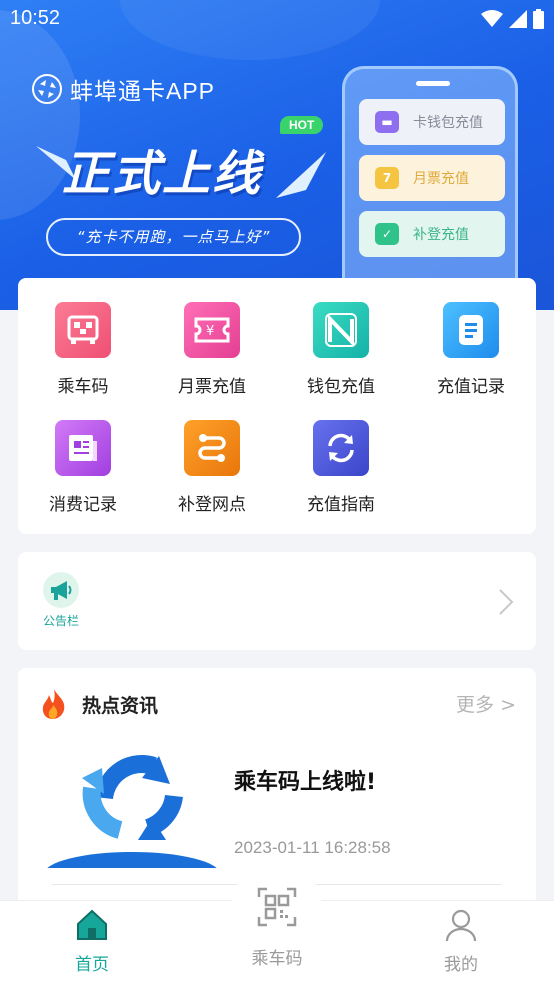 This screenshot has width=554, height=984. I want to click on chevron-right-icon, so click(506, 602).